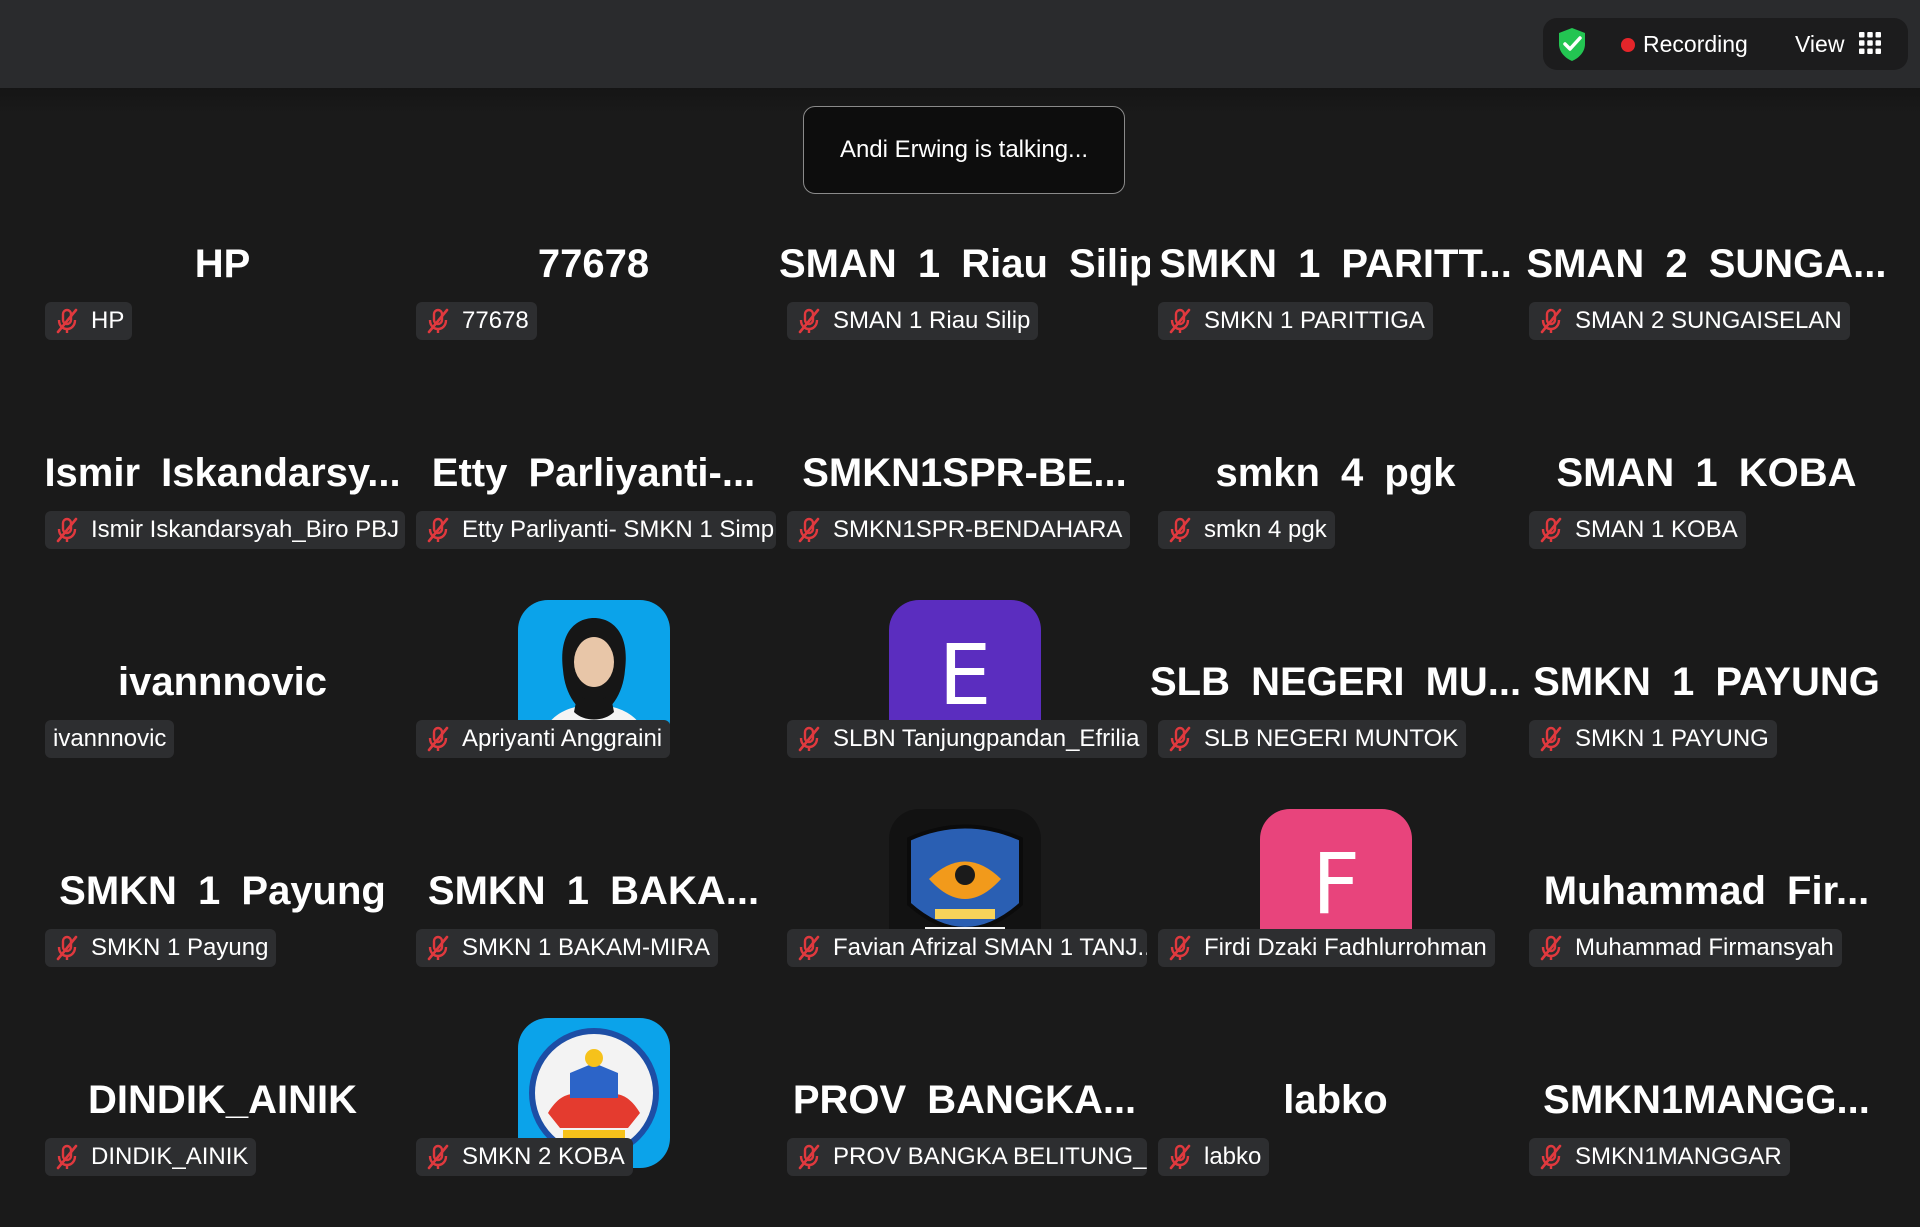 This screenshot has width=1920, height=1227. What do you see at coordinates (1335, 495) in the screenshot?
I see `participant-tile: smkn 4 pgk smkn 4 pgk` at bounding box center [1335, 495].